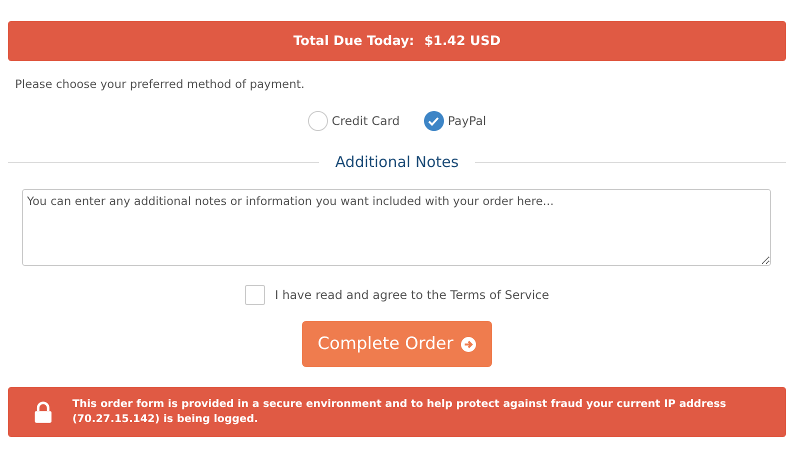  I want to click on security-message: This order form is provided in a secure environment and to help protect against fraud your current IP address (70.27.15.142) is being logged., so click(400, 412).